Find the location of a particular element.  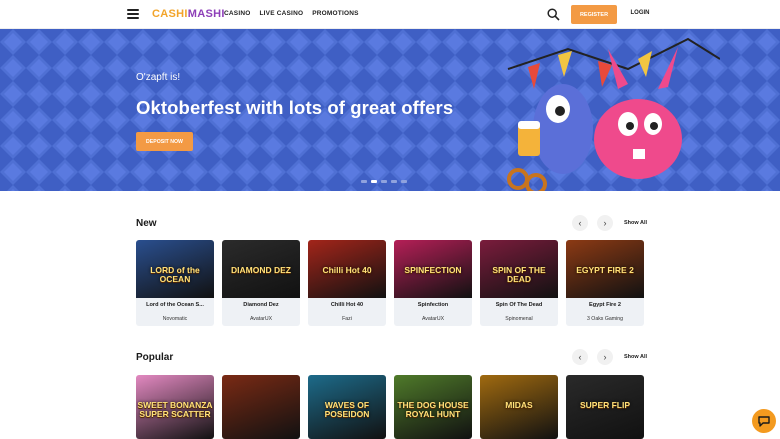

game-card: SWEET BONANZA SUPER SCATTER is located at coordinates (175, 407).